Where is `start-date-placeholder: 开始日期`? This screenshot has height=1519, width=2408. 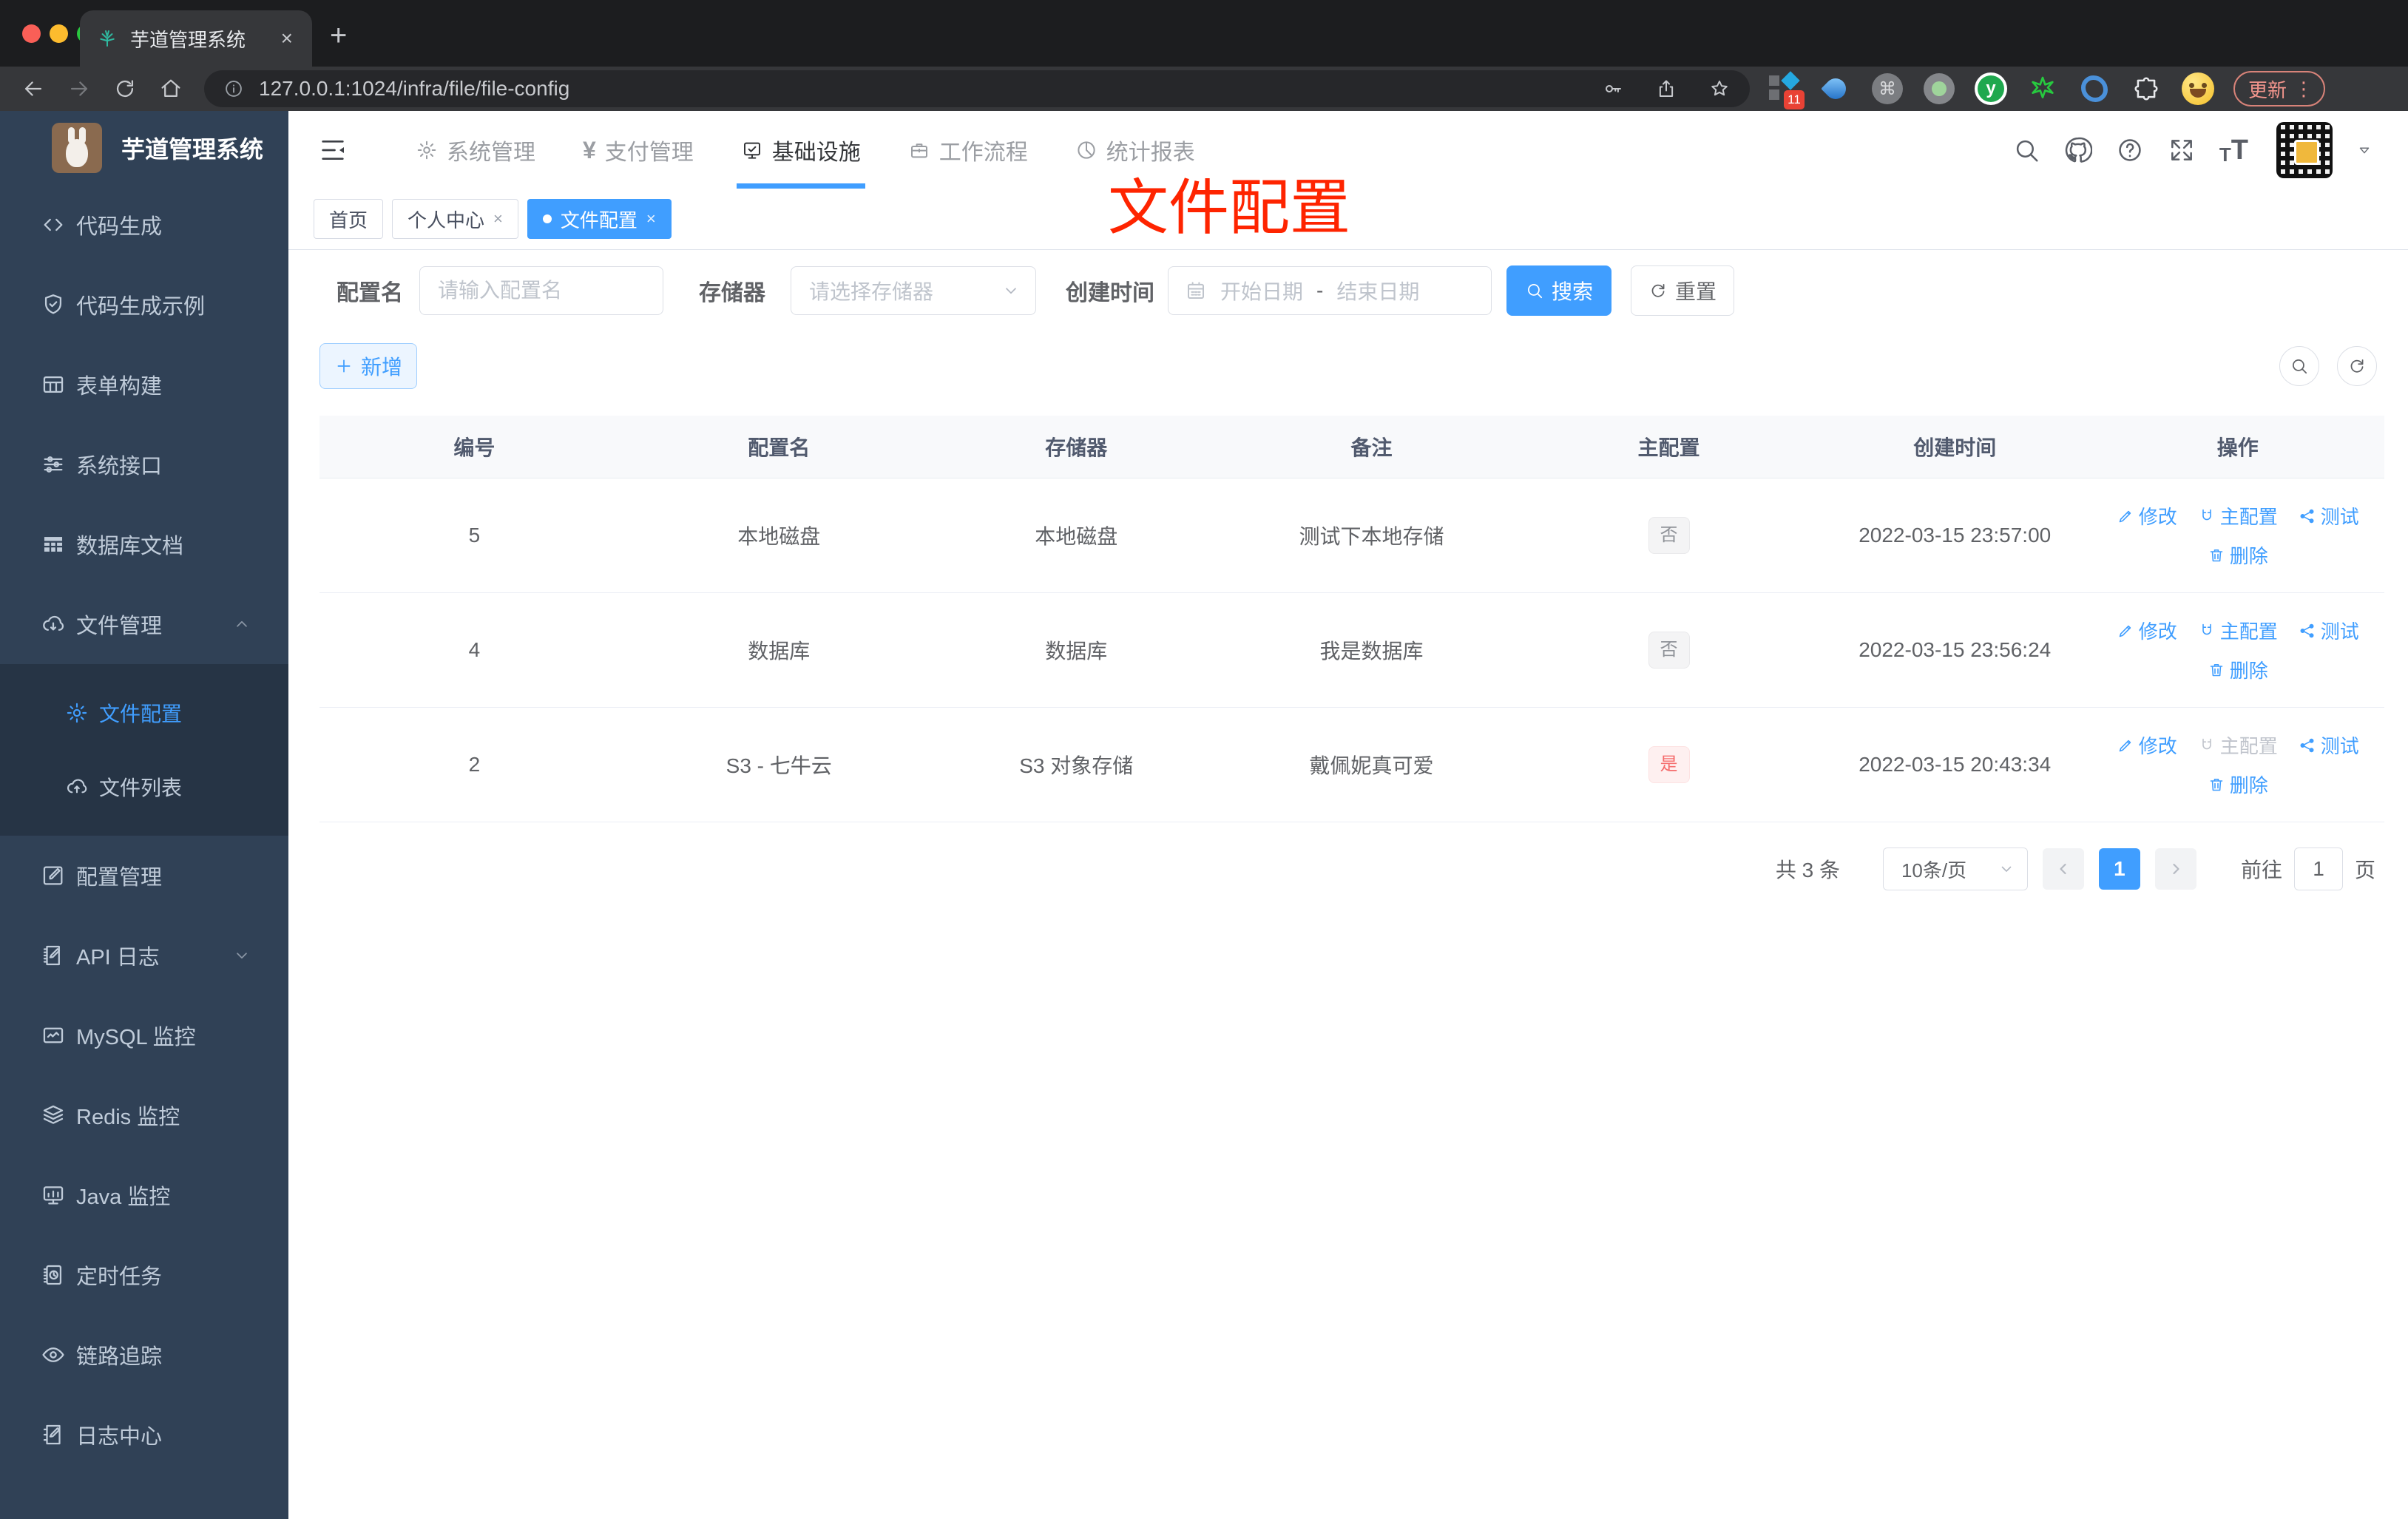 start-date-placeholder: 开始日期 is located at coordinates (1261, 290).